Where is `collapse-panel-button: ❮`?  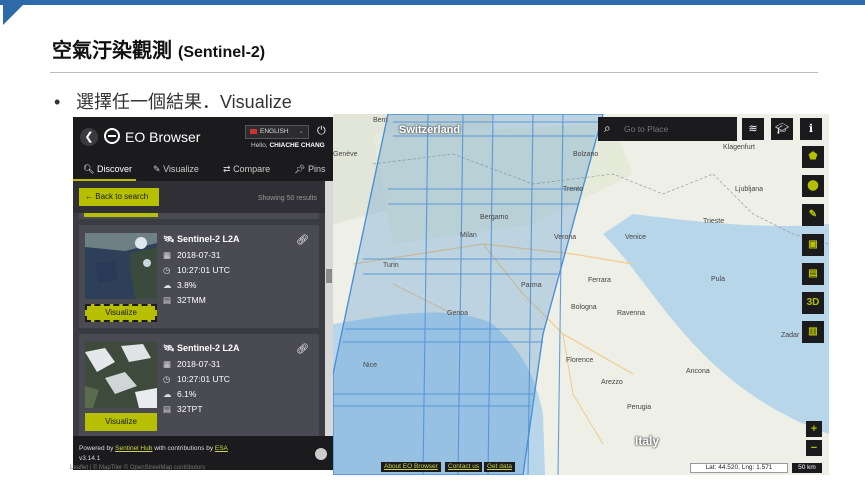 collapse-panel-button: ❮ is located at coordinates (89, 137).